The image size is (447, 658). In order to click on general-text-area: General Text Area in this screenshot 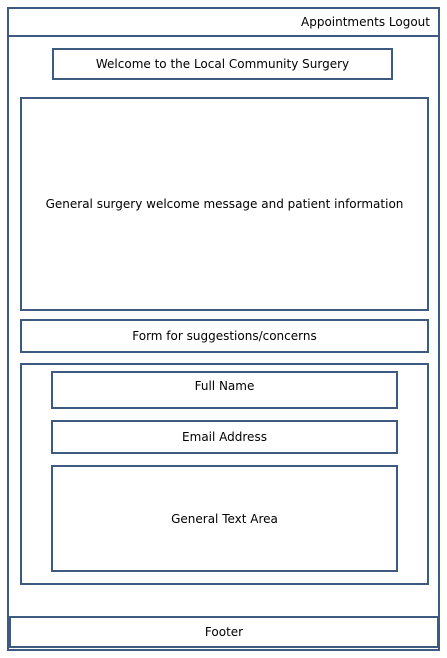, I will do `click(224, 518)`.